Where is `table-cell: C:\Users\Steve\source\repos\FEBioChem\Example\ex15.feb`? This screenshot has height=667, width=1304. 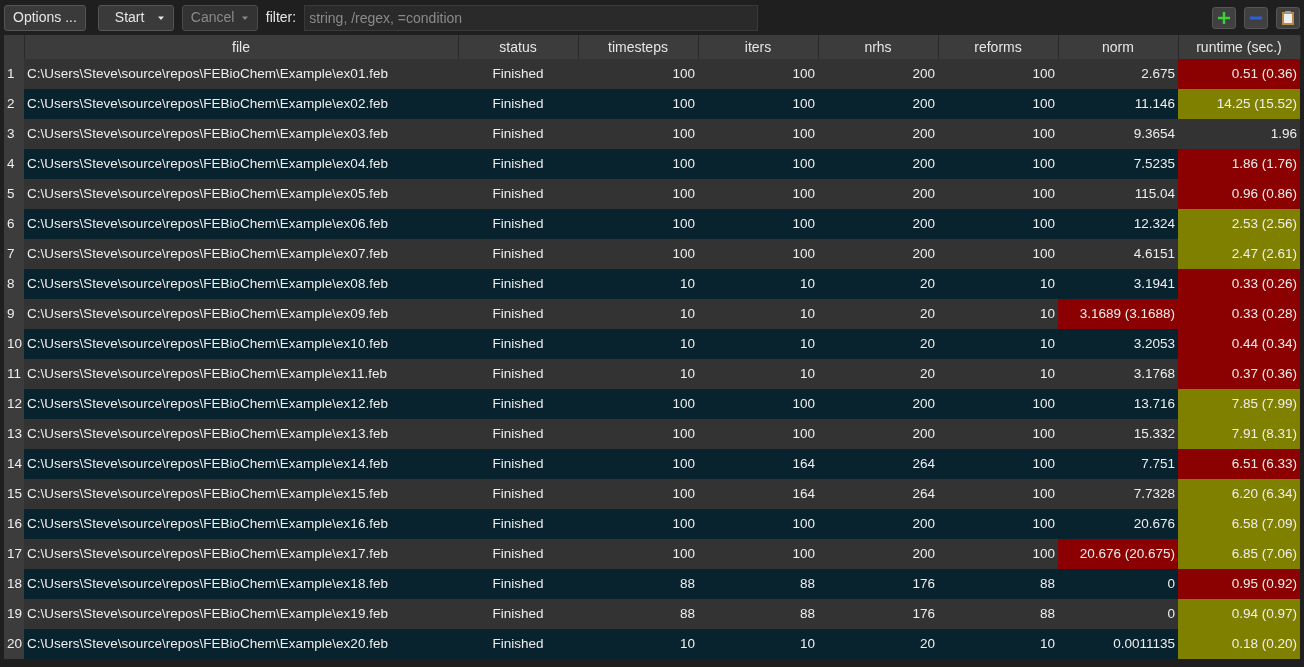 table-cell: C:\Users\Steve\source\repos\FEBioChem\Example\ex15.feb is located at coordinates (241, 494).